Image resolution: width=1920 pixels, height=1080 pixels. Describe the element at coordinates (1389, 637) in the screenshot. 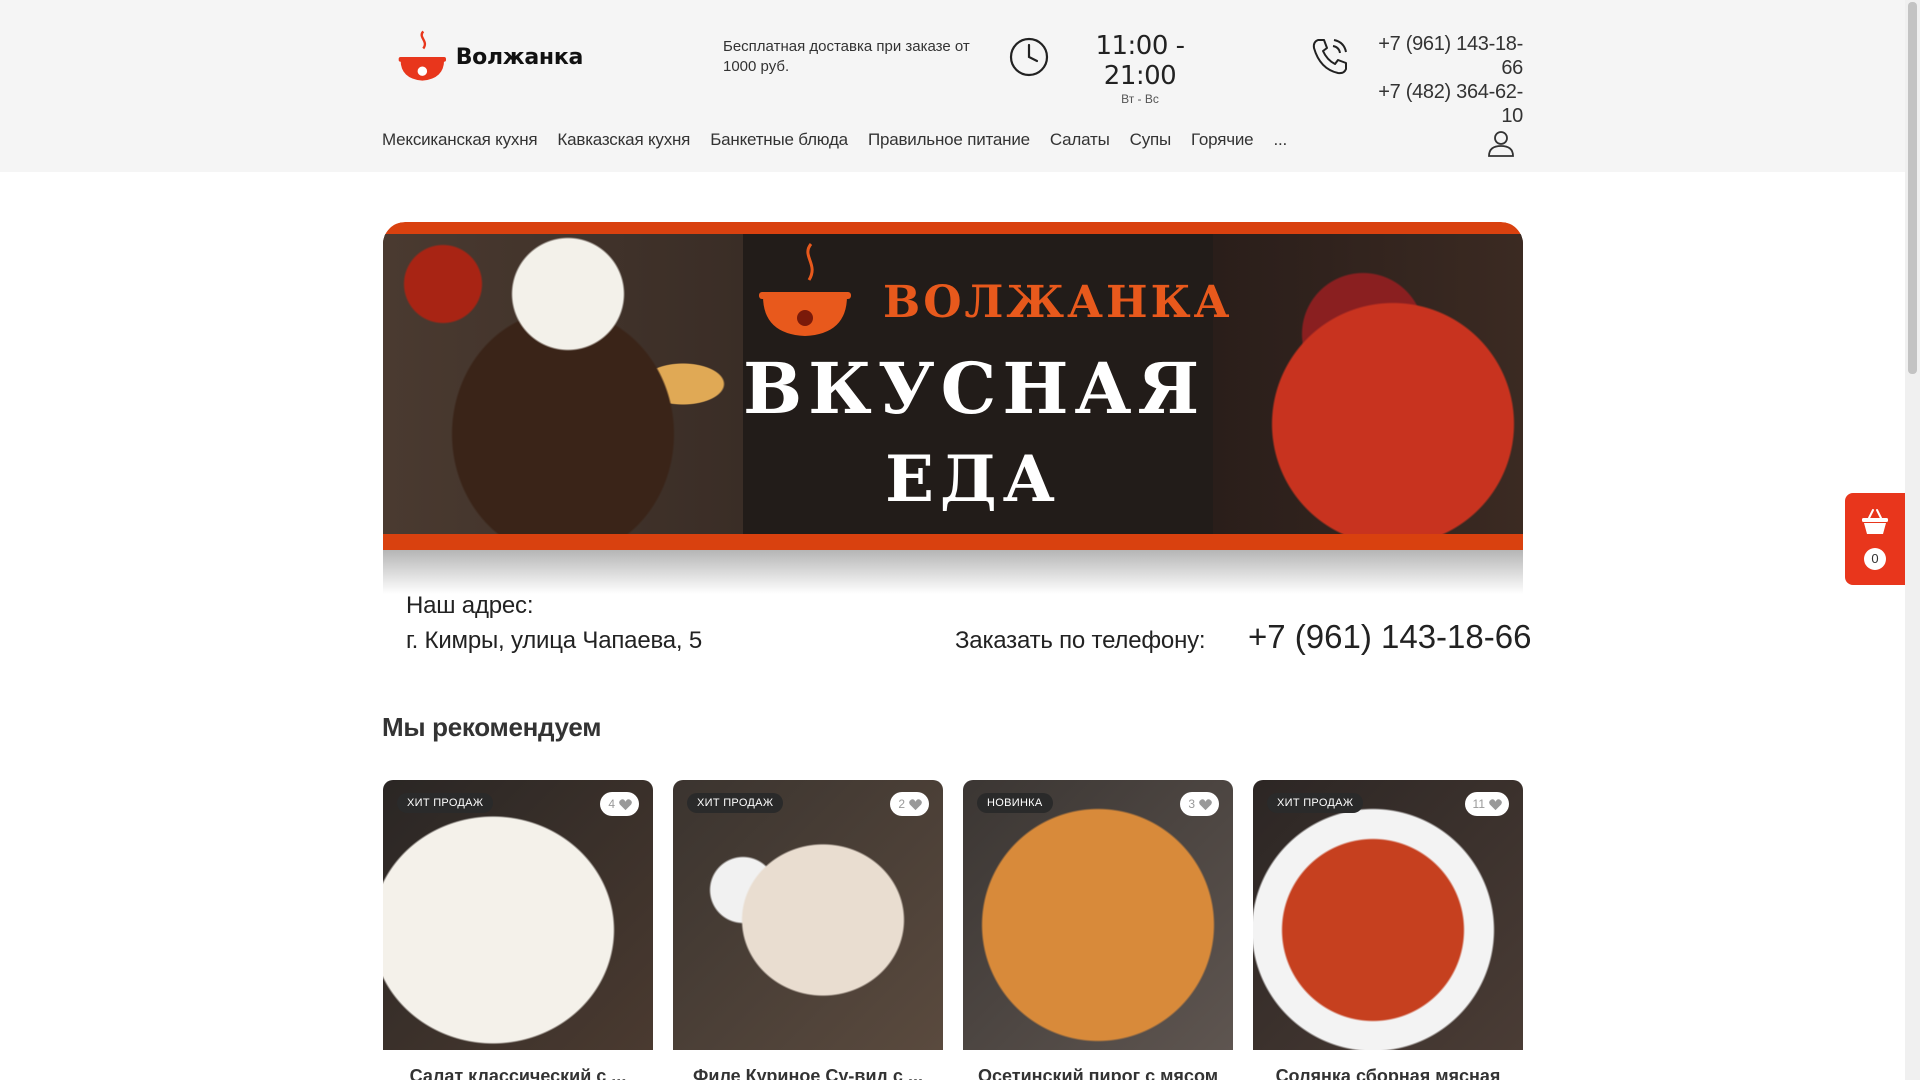

I see `order-phone-number: +7 (961) 143-18-66` at that location.